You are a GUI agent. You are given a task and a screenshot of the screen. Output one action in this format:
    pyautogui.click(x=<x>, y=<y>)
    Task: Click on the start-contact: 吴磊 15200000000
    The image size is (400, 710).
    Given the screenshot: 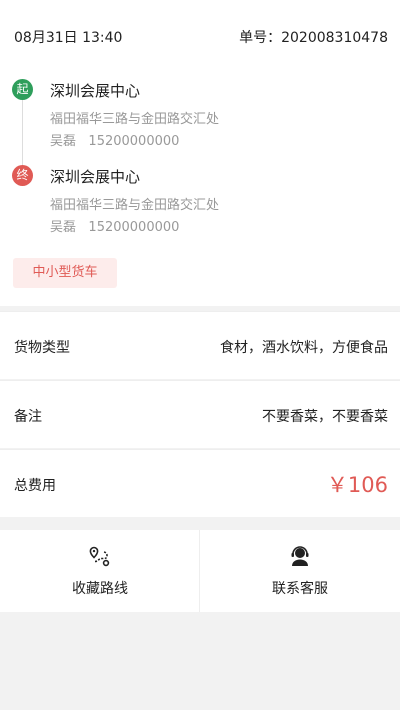 What is the action you would take?
    pyautogui.click(x=114, y=139)
    